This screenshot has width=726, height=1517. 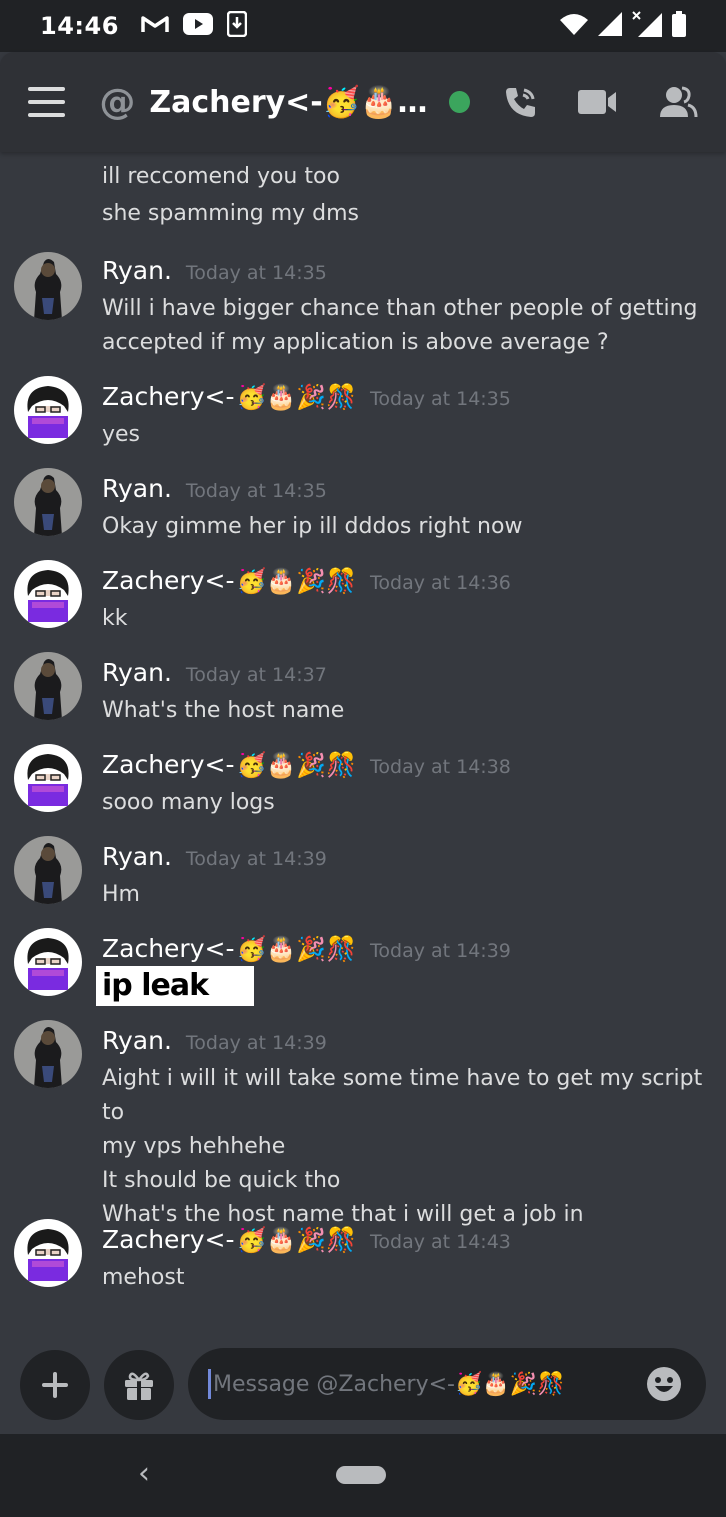 I want to click on message-line: sooo many logs, so click(x=188, y=802).